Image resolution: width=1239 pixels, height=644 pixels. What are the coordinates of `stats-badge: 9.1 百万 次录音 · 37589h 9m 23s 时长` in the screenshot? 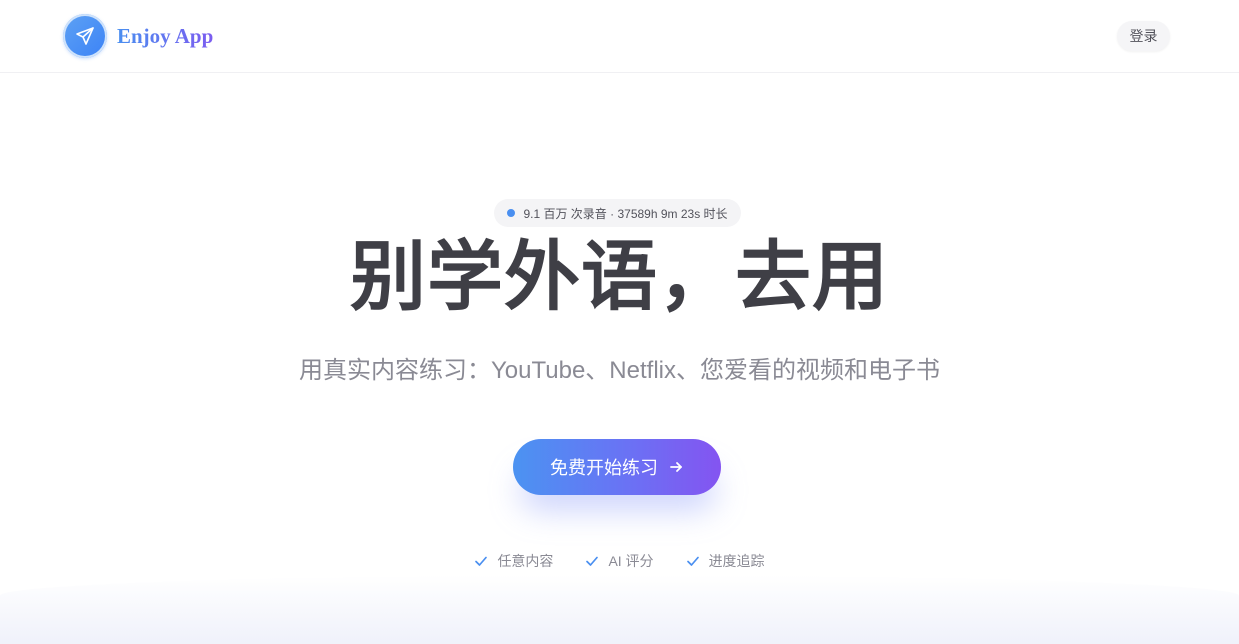 It's located at (617, 213).